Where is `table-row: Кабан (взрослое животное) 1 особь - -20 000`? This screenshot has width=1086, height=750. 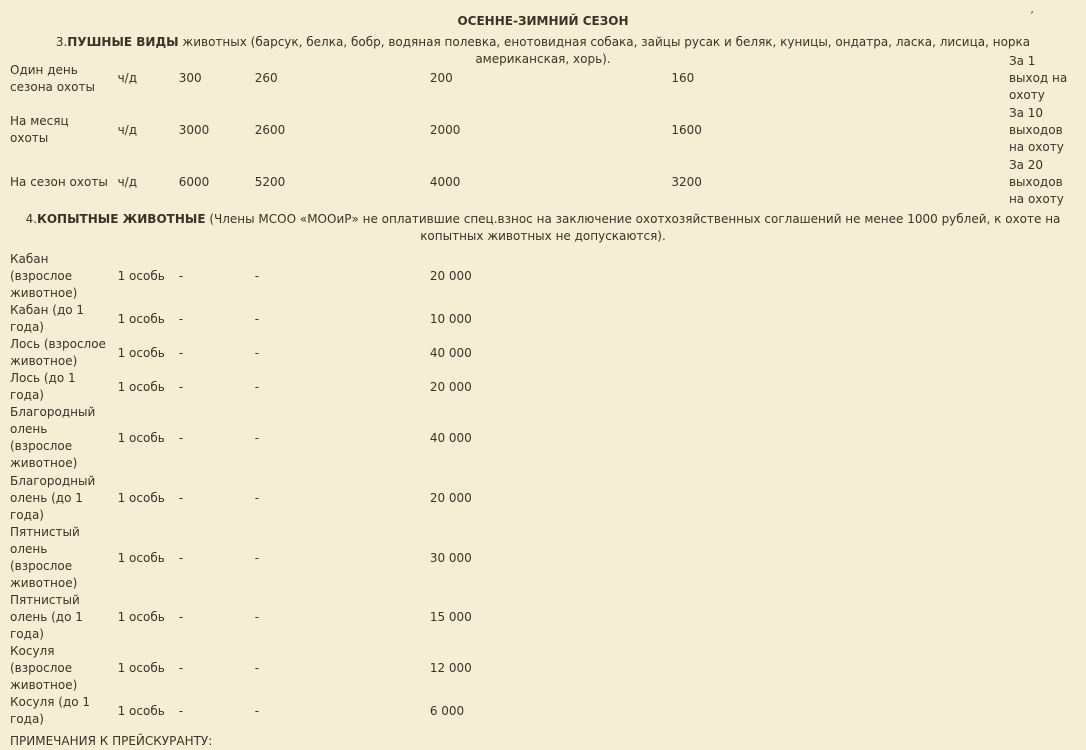
table-row: Кабан (взрослое животное) 1 особь - -20 000 is located at coordinates (544, 276).